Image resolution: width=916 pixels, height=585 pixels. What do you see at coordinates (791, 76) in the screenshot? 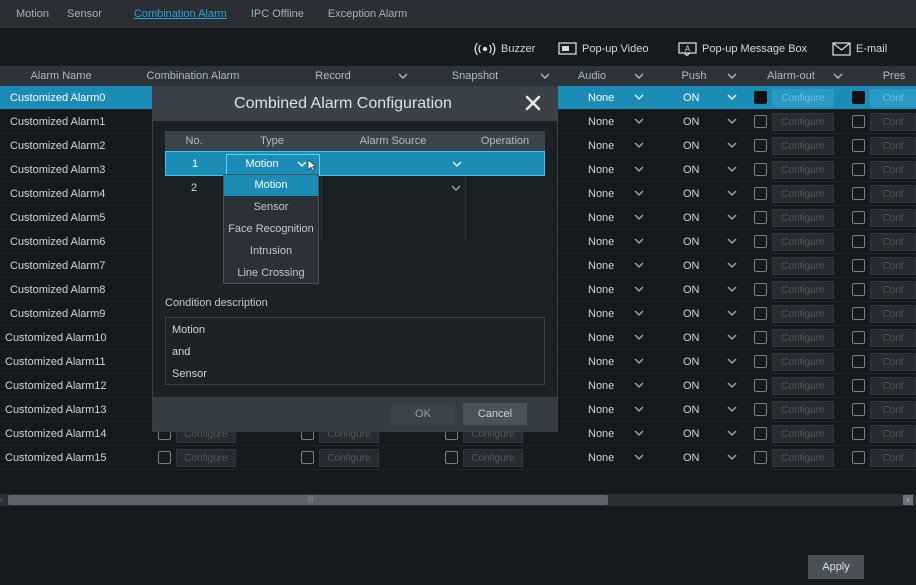
I see `col-alarm-out: Alarm-out` at bounding box center [791, 76].